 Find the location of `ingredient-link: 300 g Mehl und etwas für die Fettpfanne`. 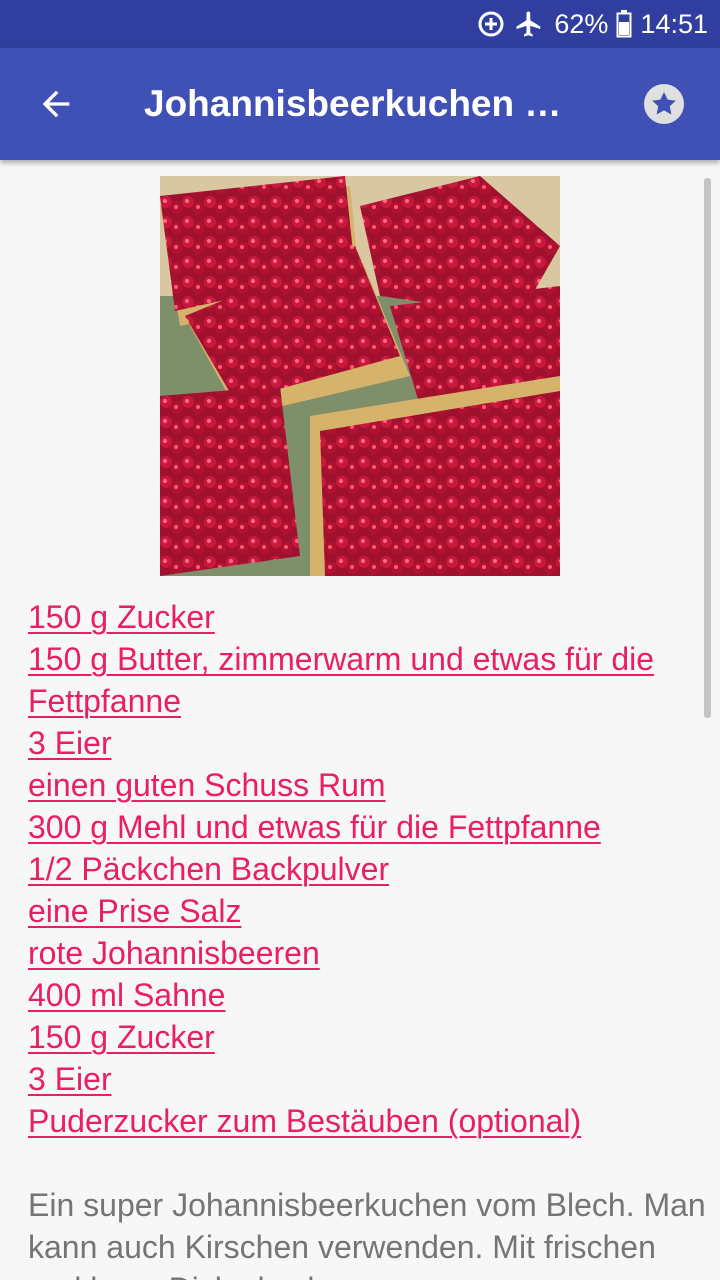

ingredient-link: 300 g Mehl und etwas für die Fettpfanne is located at coordinates (363, 827).